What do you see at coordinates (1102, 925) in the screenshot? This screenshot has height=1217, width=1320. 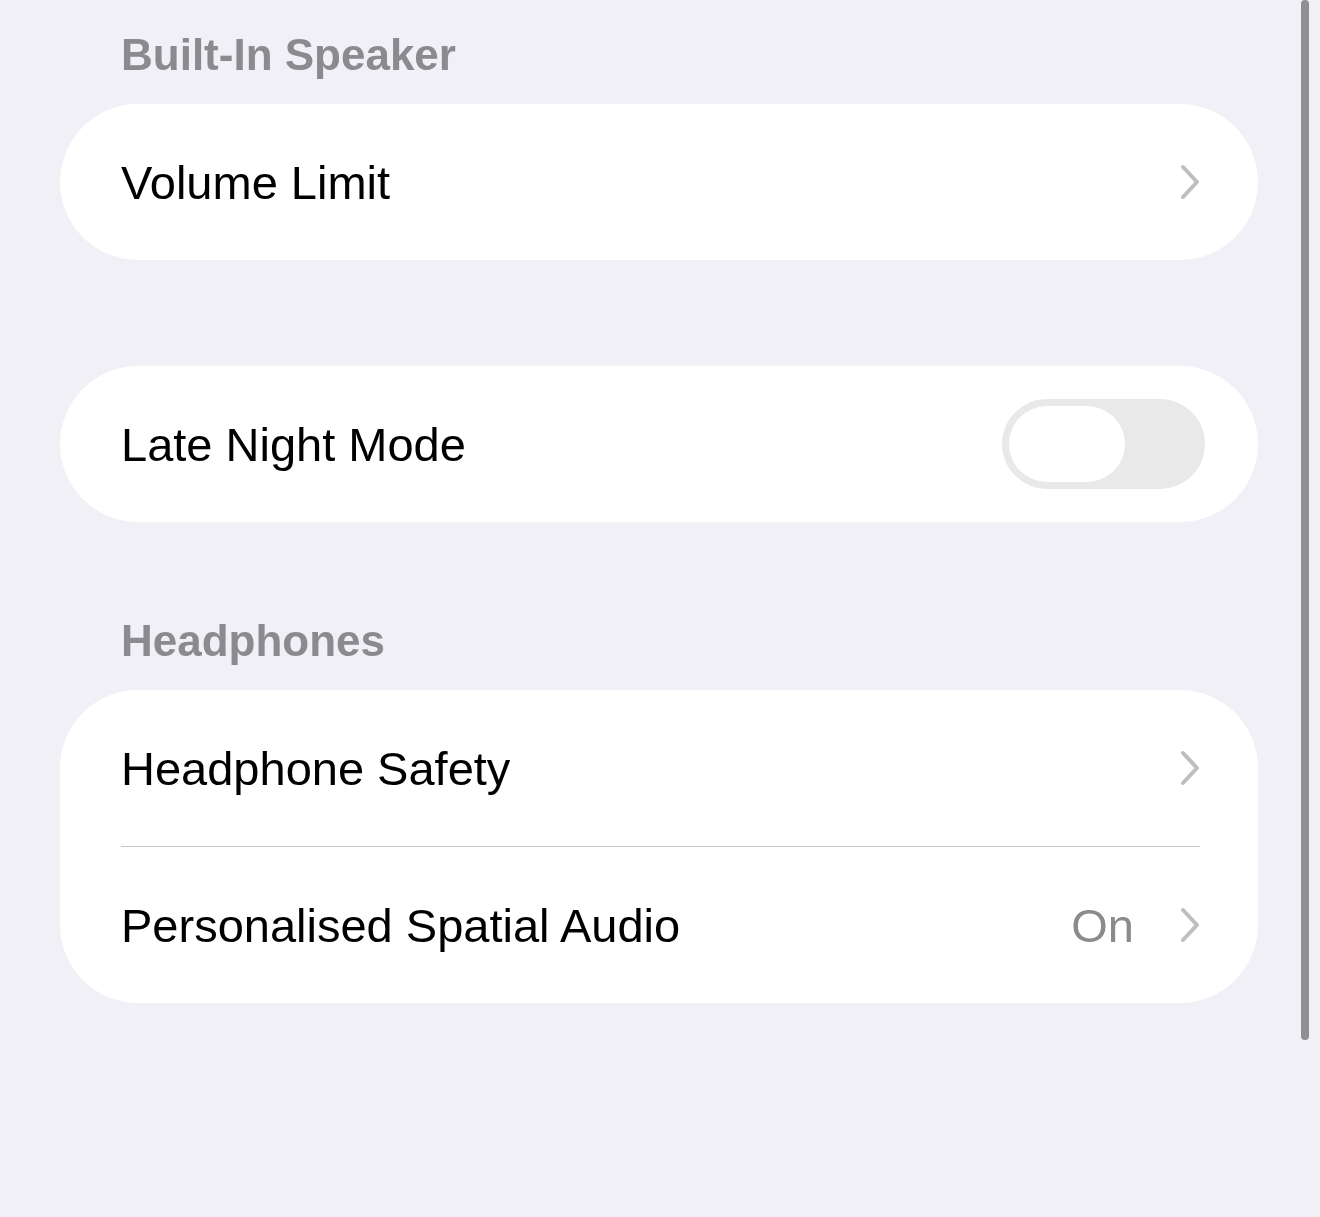 I see `row-value: On` at bounding box center [1102, 925].